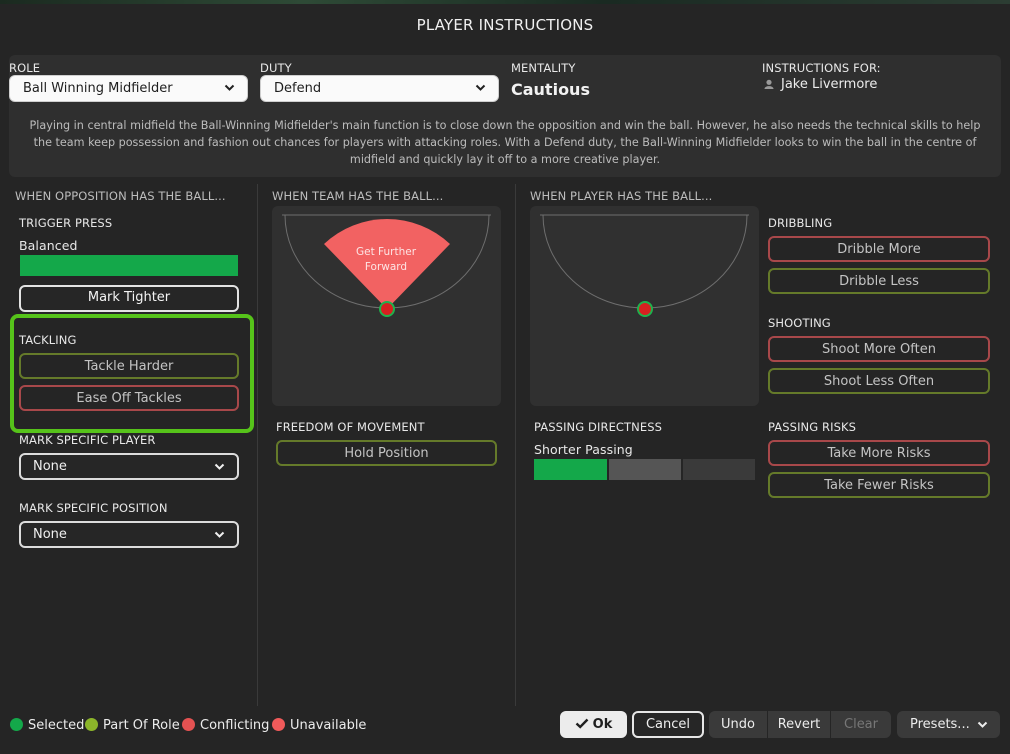 The image size is (1010, 754). What do you see at coordinates (98, 88) in the screenshot?
I see `role-value: Ball Winning Midfielder` at bounding box center [98, 88].